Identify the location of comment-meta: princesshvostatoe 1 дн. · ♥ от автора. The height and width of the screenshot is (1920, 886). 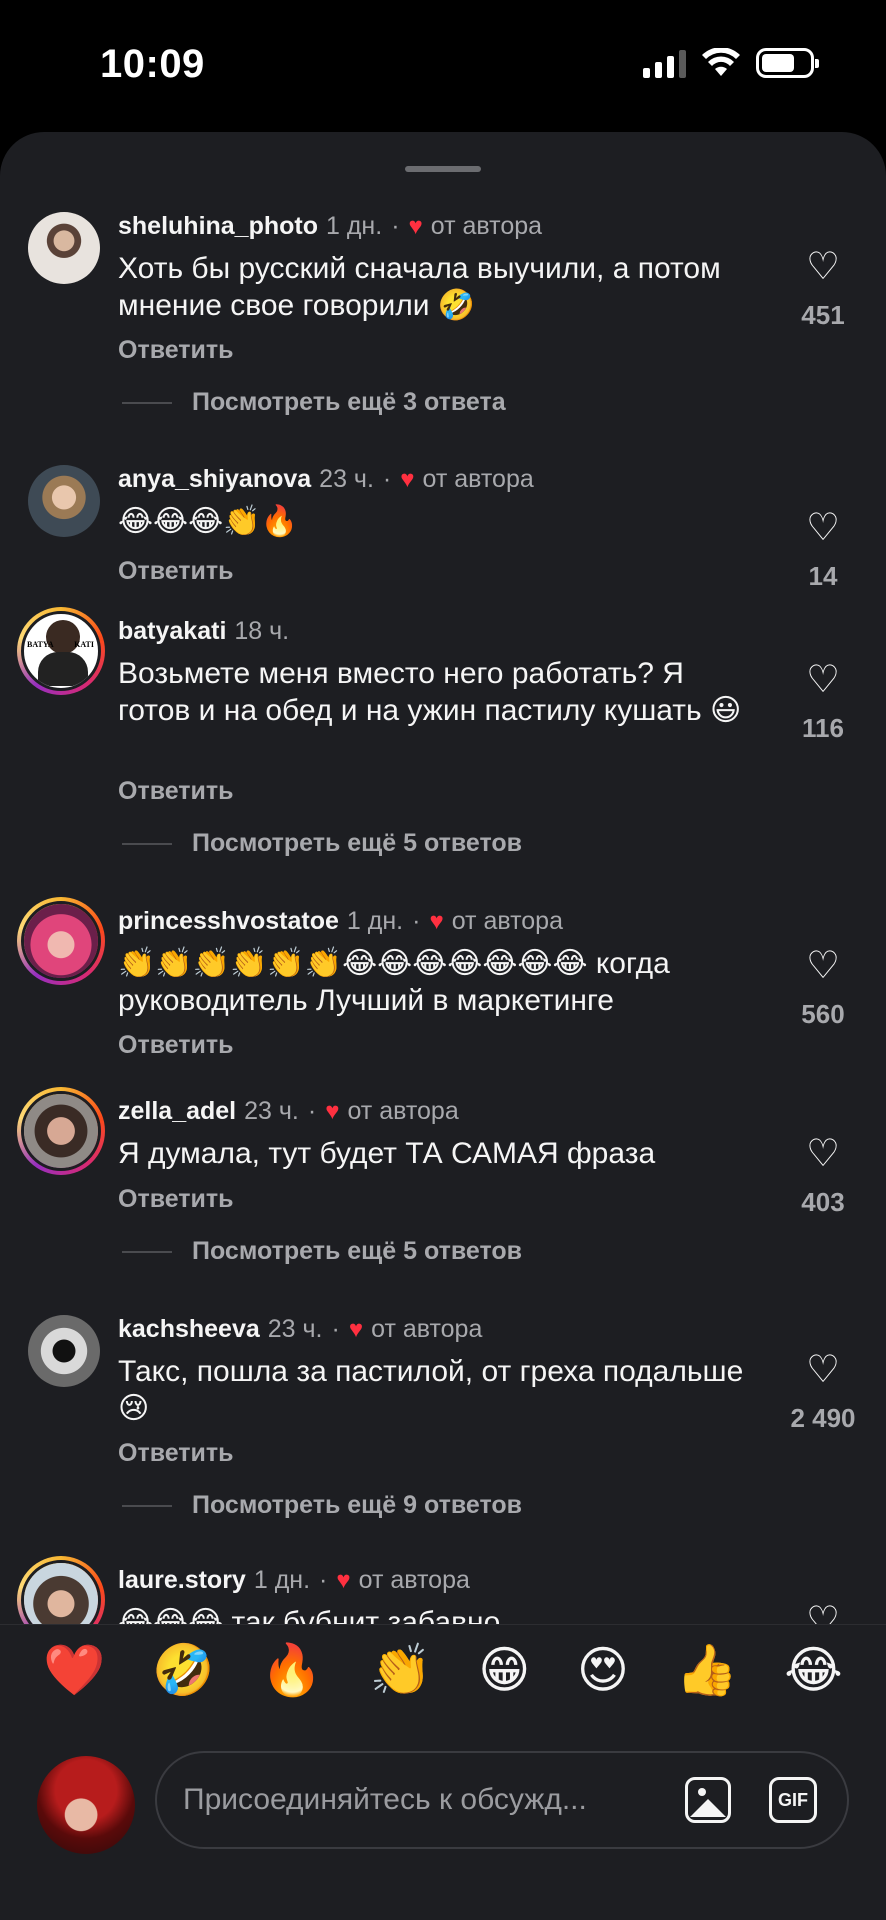
(340, 921).